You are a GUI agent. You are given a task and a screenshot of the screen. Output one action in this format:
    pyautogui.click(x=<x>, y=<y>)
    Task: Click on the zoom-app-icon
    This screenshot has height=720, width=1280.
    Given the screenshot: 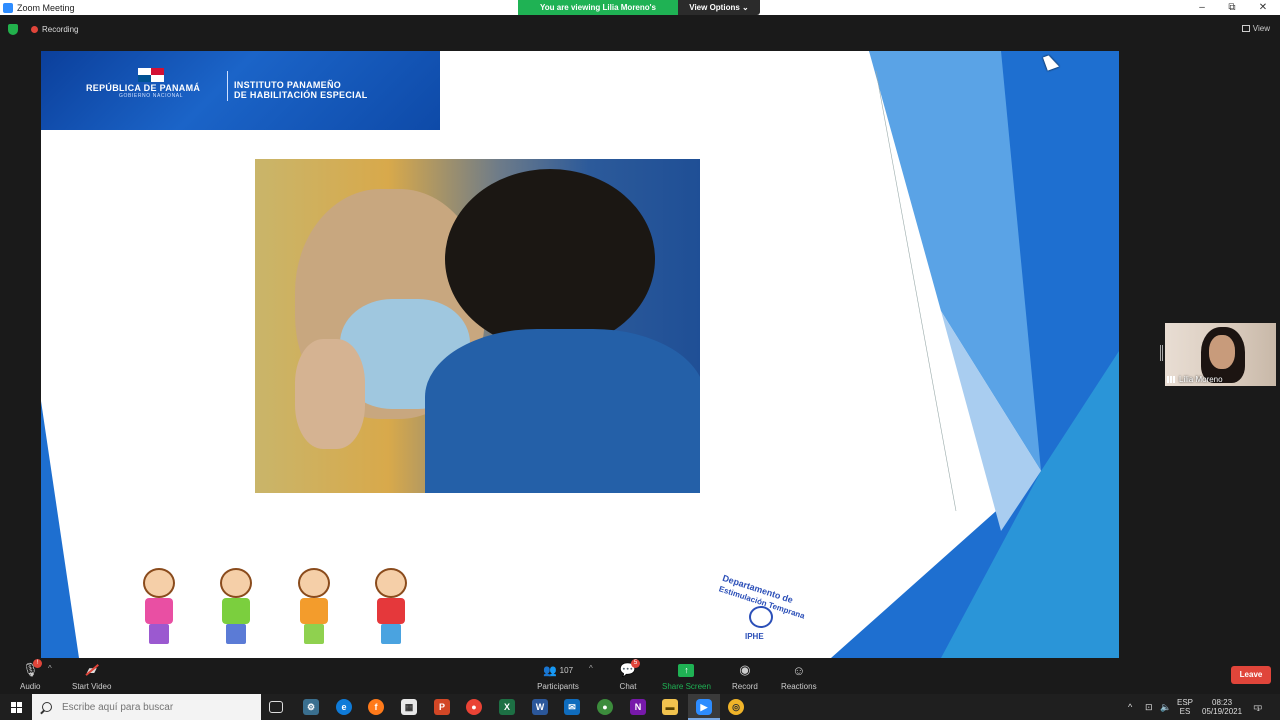 What is the action you would take?
    pyautogui.click(x=8, y=7)
    